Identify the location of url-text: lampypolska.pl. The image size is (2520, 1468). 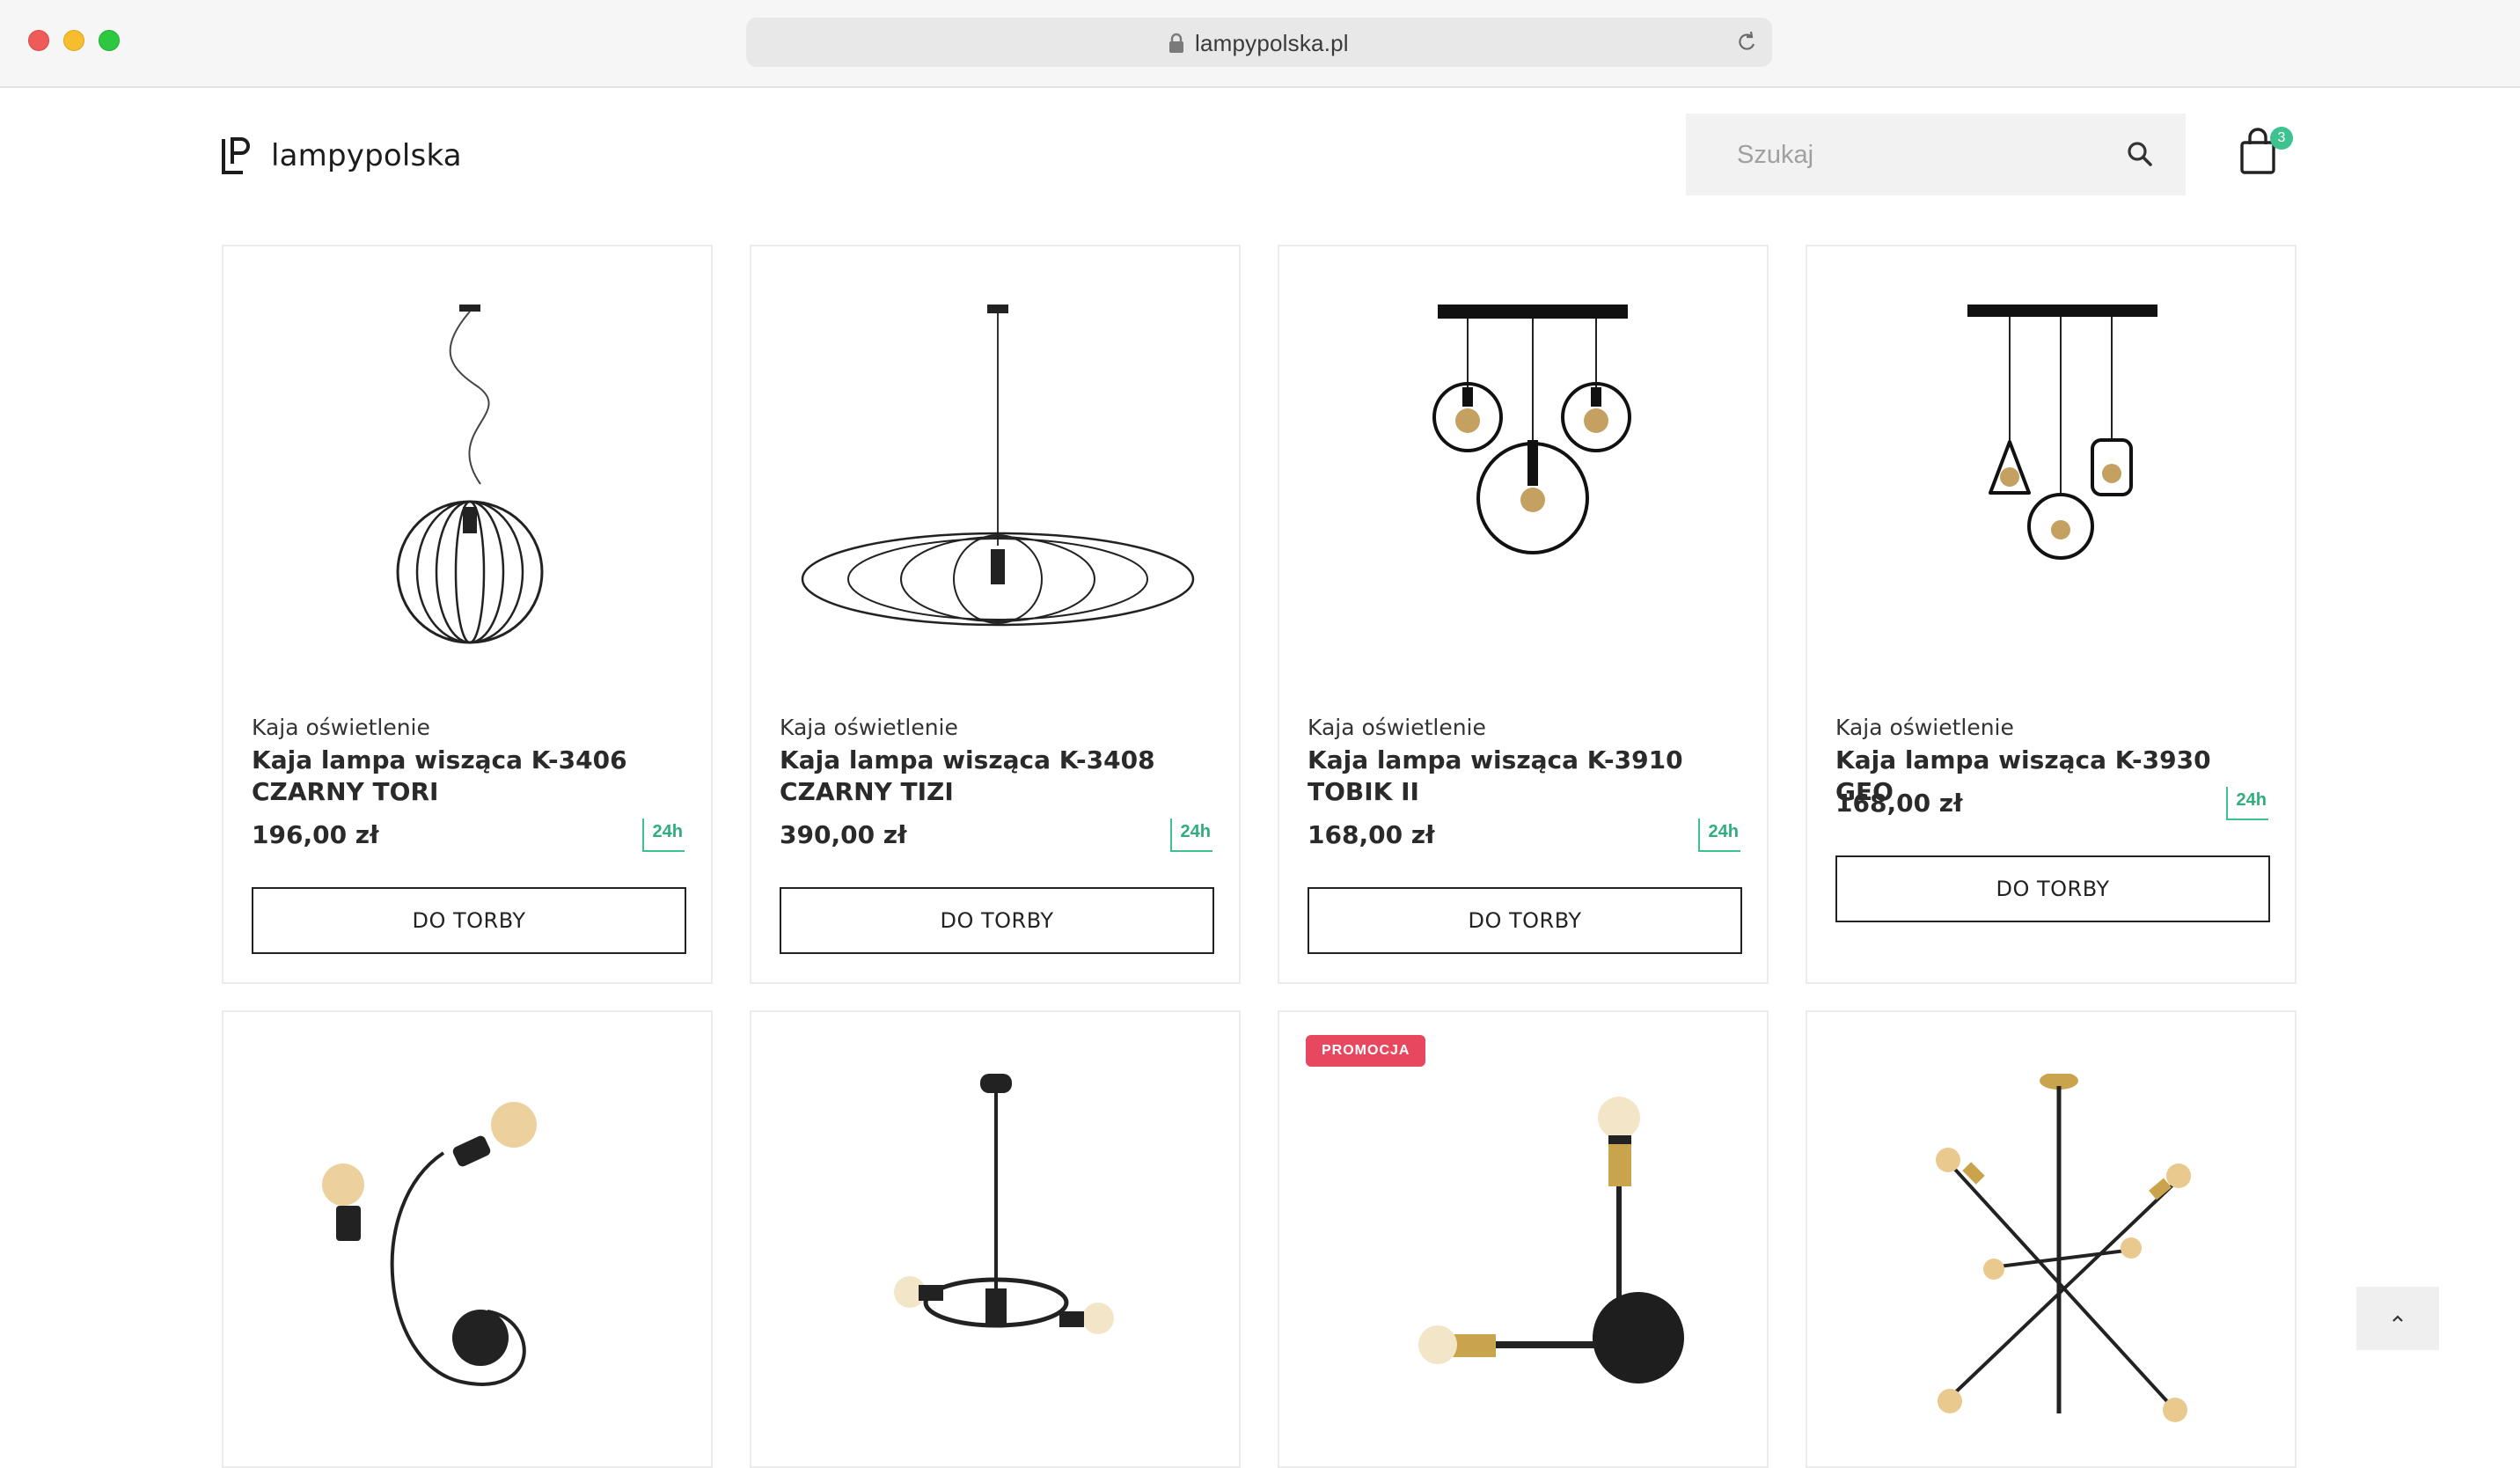
(1272, 43).